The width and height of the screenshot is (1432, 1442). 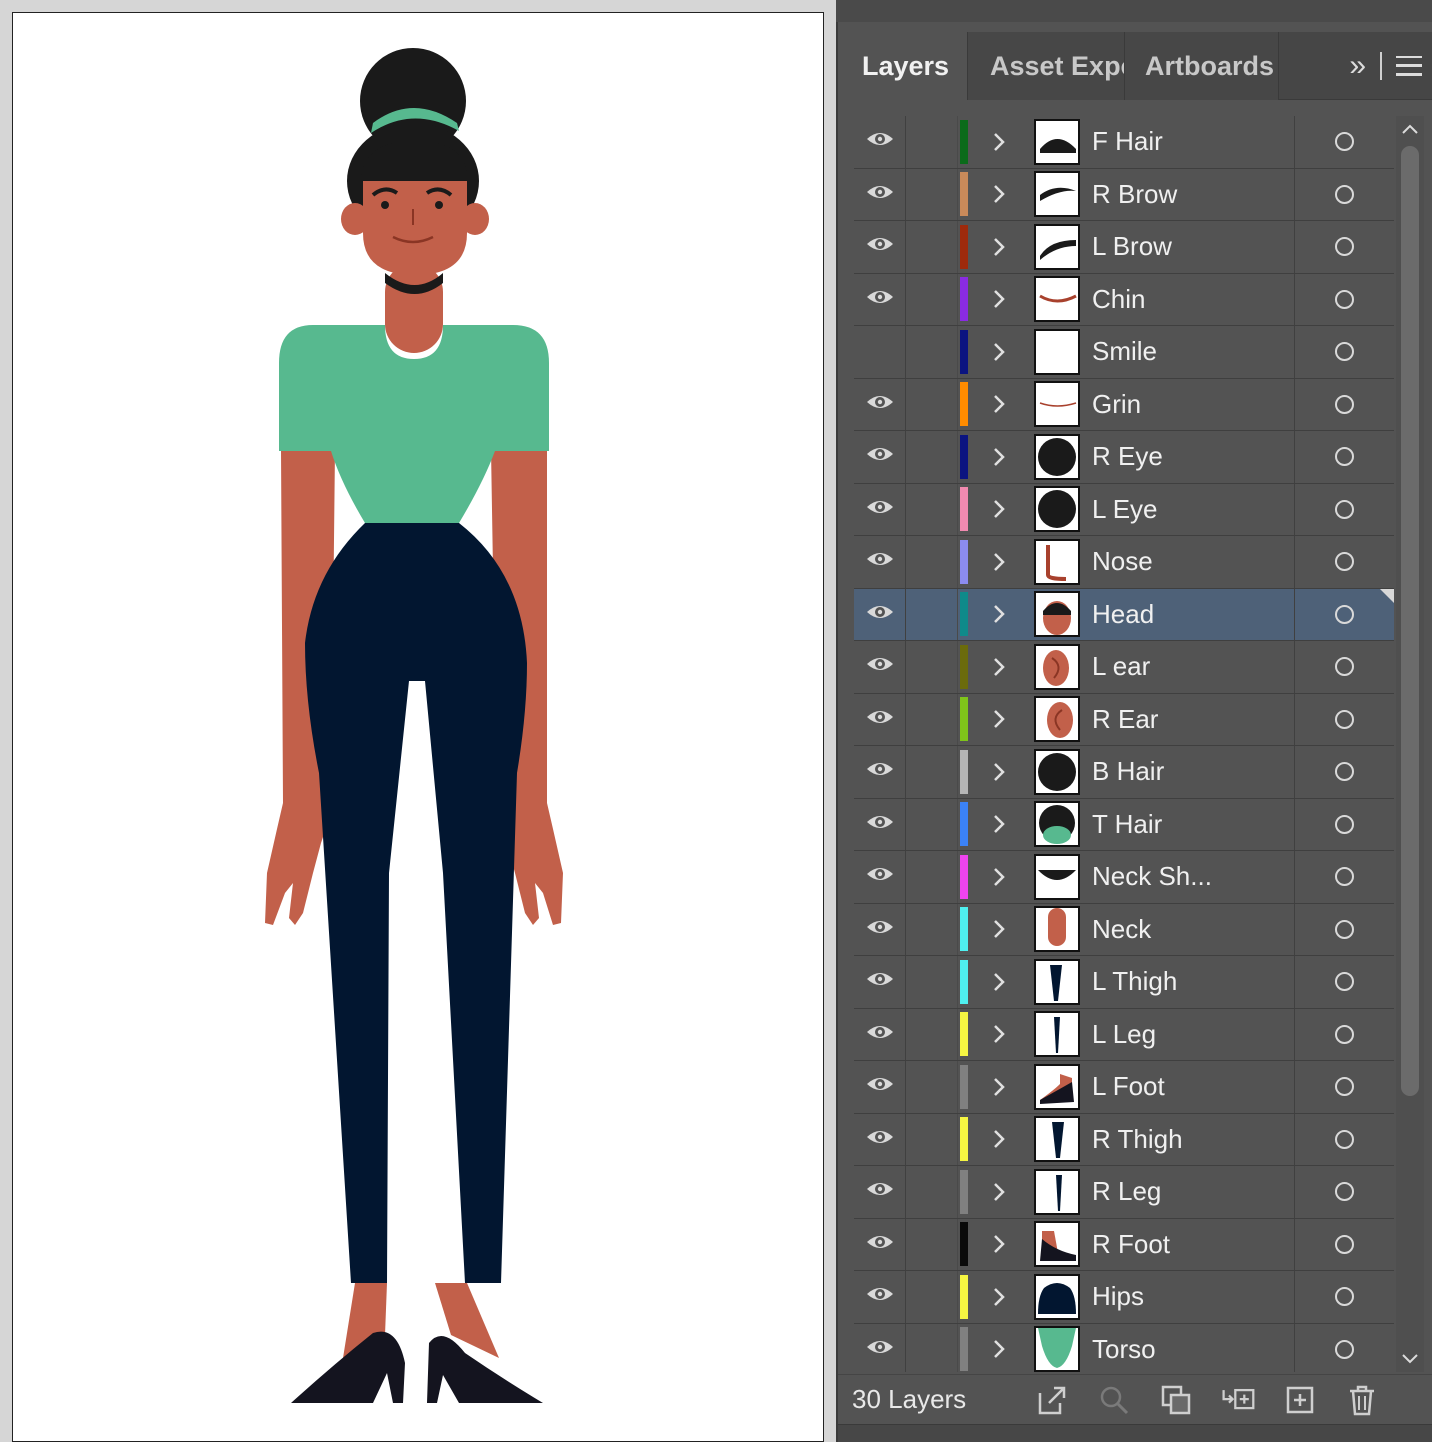 What do you see at coordinates (1124, 1347) in the screenshot?
I see `layer-row: Torso` at bounding box center [1124, 1347].